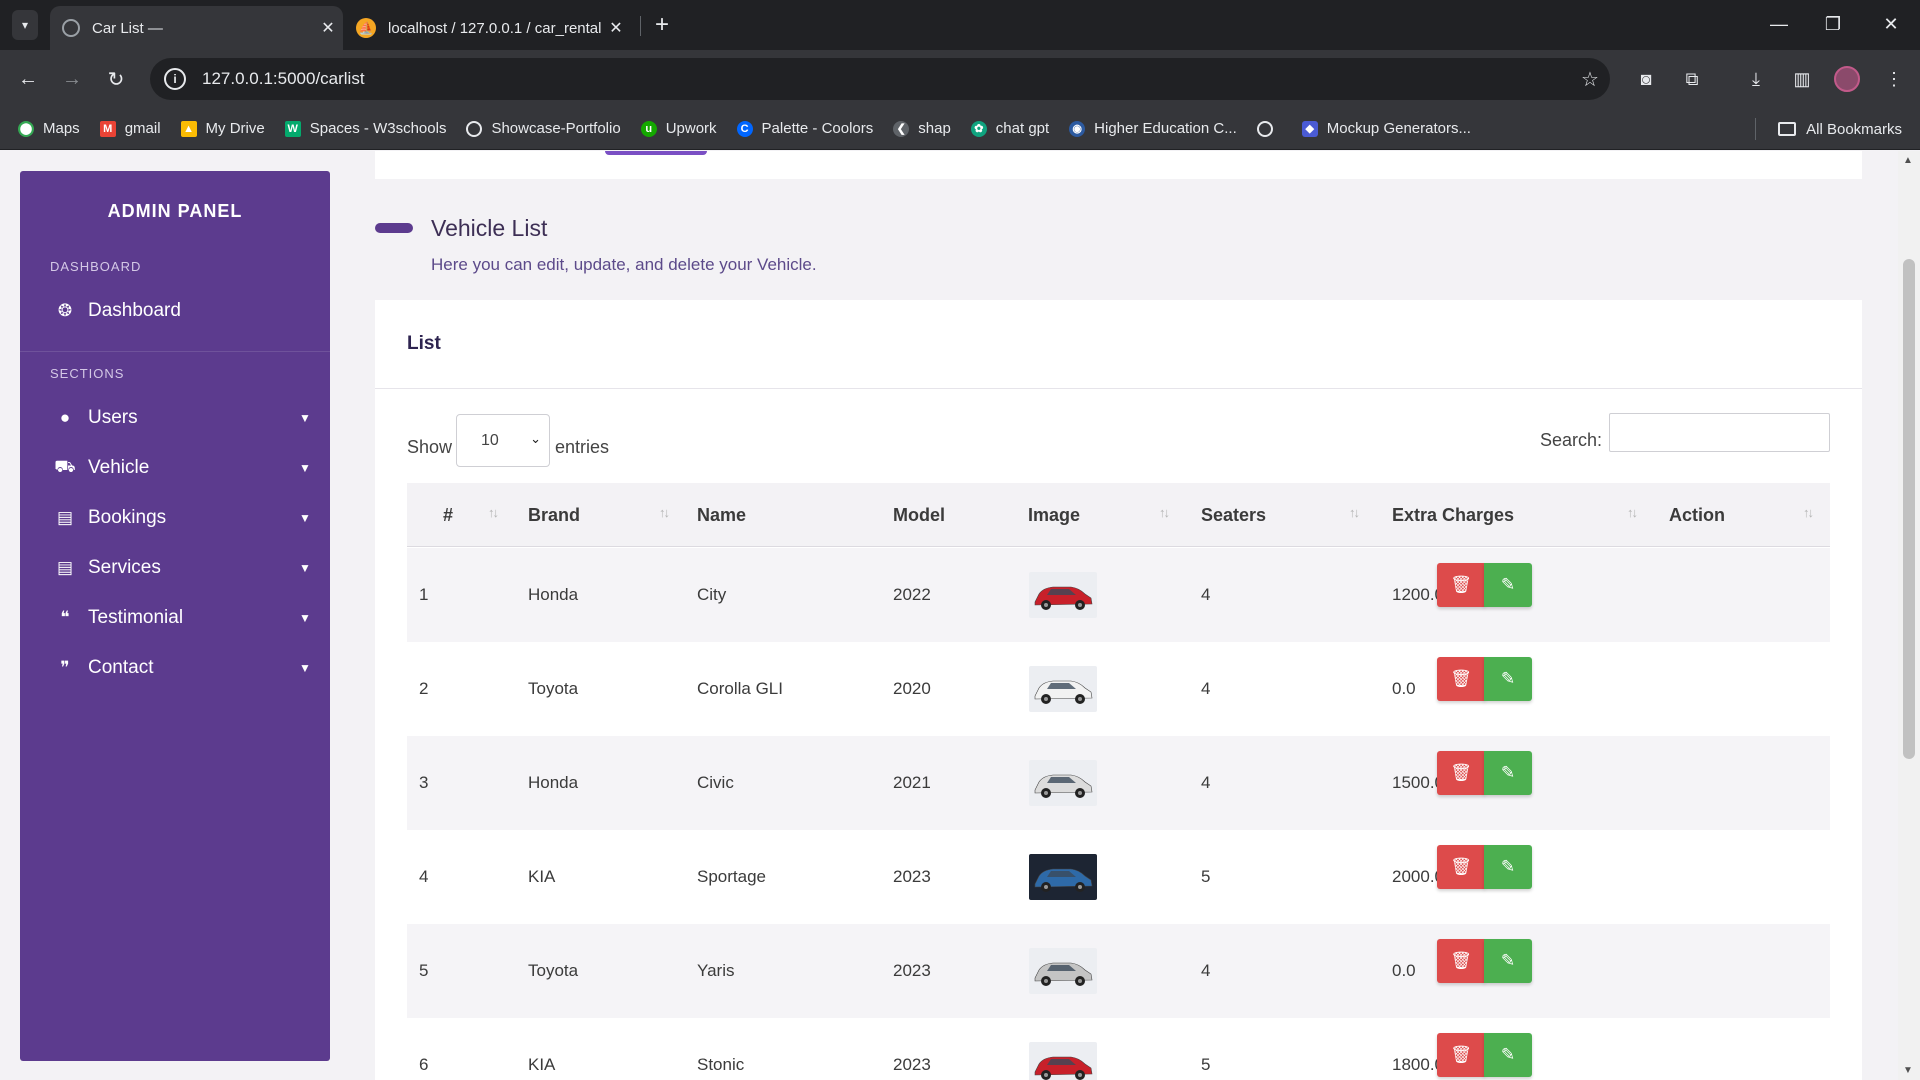 This screenshot has height=1080, width=1920. What do you see at coordinates (912, 970) in the screenshot?
I see `cell-model: 2023` at bounding box center [912, 970].